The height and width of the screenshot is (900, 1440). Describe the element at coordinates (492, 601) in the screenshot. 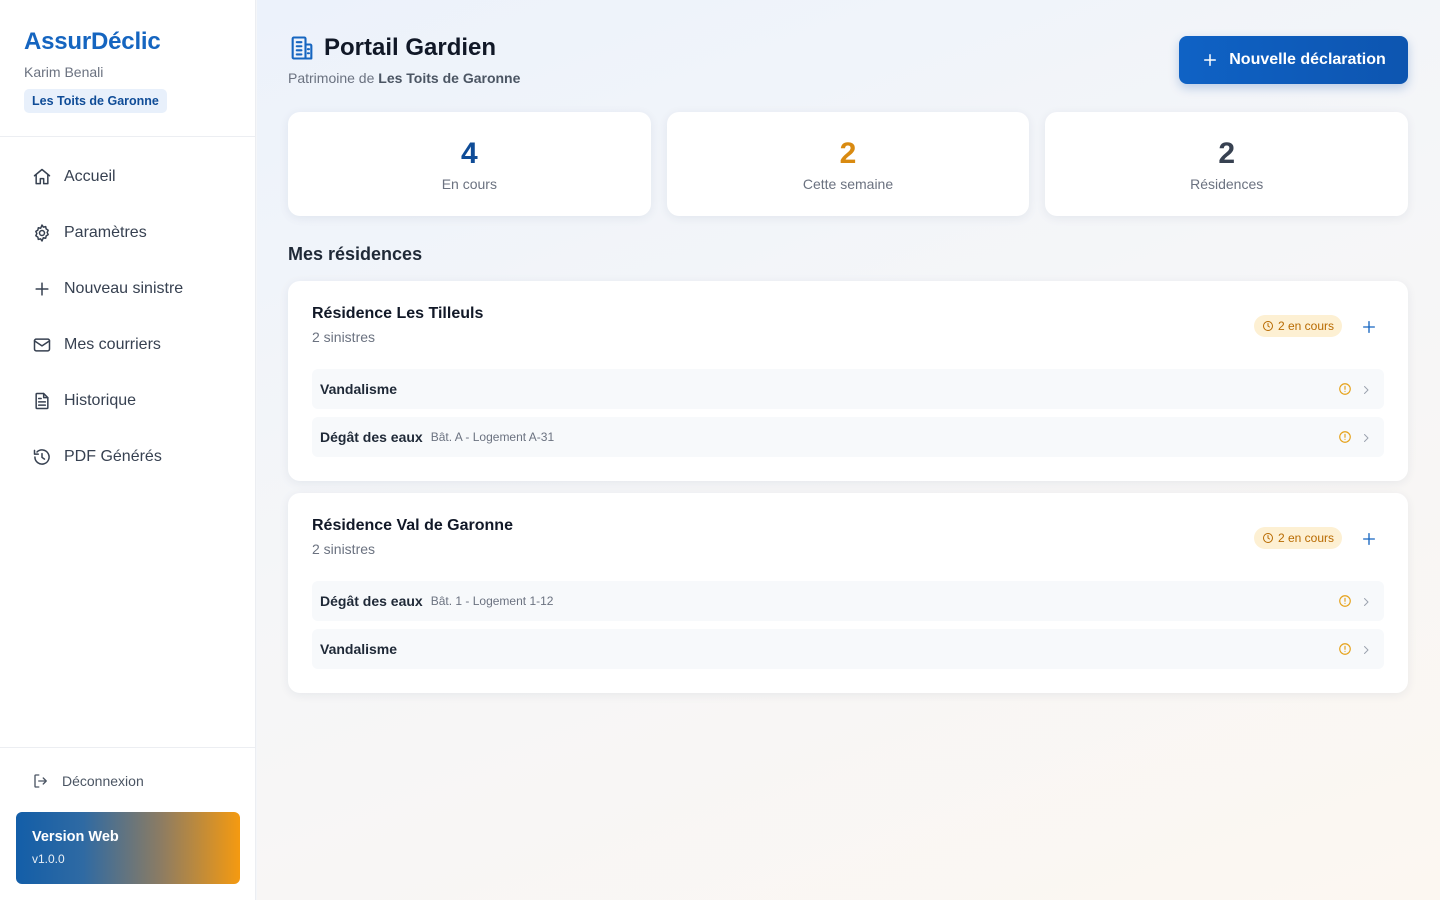

I see `claim-location: Bât. 1 - Logement 1-12` at that location.